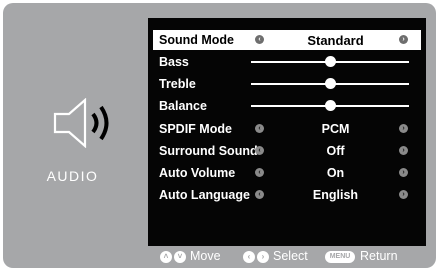 The image size is (439, 271). What do you see at coordinates (335, 173) in the screenshot?
I see `menu-row-value: On` at bounding box center [335, 173].